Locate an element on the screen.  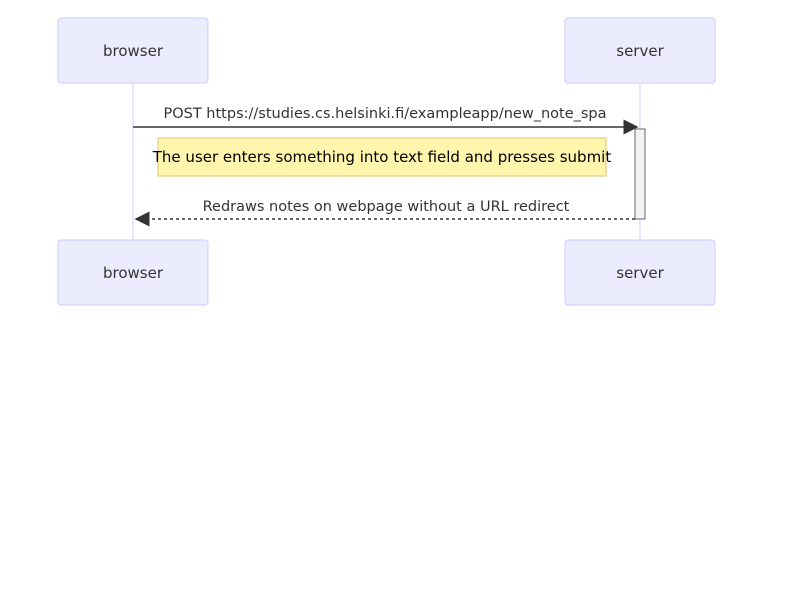
actor-browser-label-top: browser is located at coordinates (133, 51).